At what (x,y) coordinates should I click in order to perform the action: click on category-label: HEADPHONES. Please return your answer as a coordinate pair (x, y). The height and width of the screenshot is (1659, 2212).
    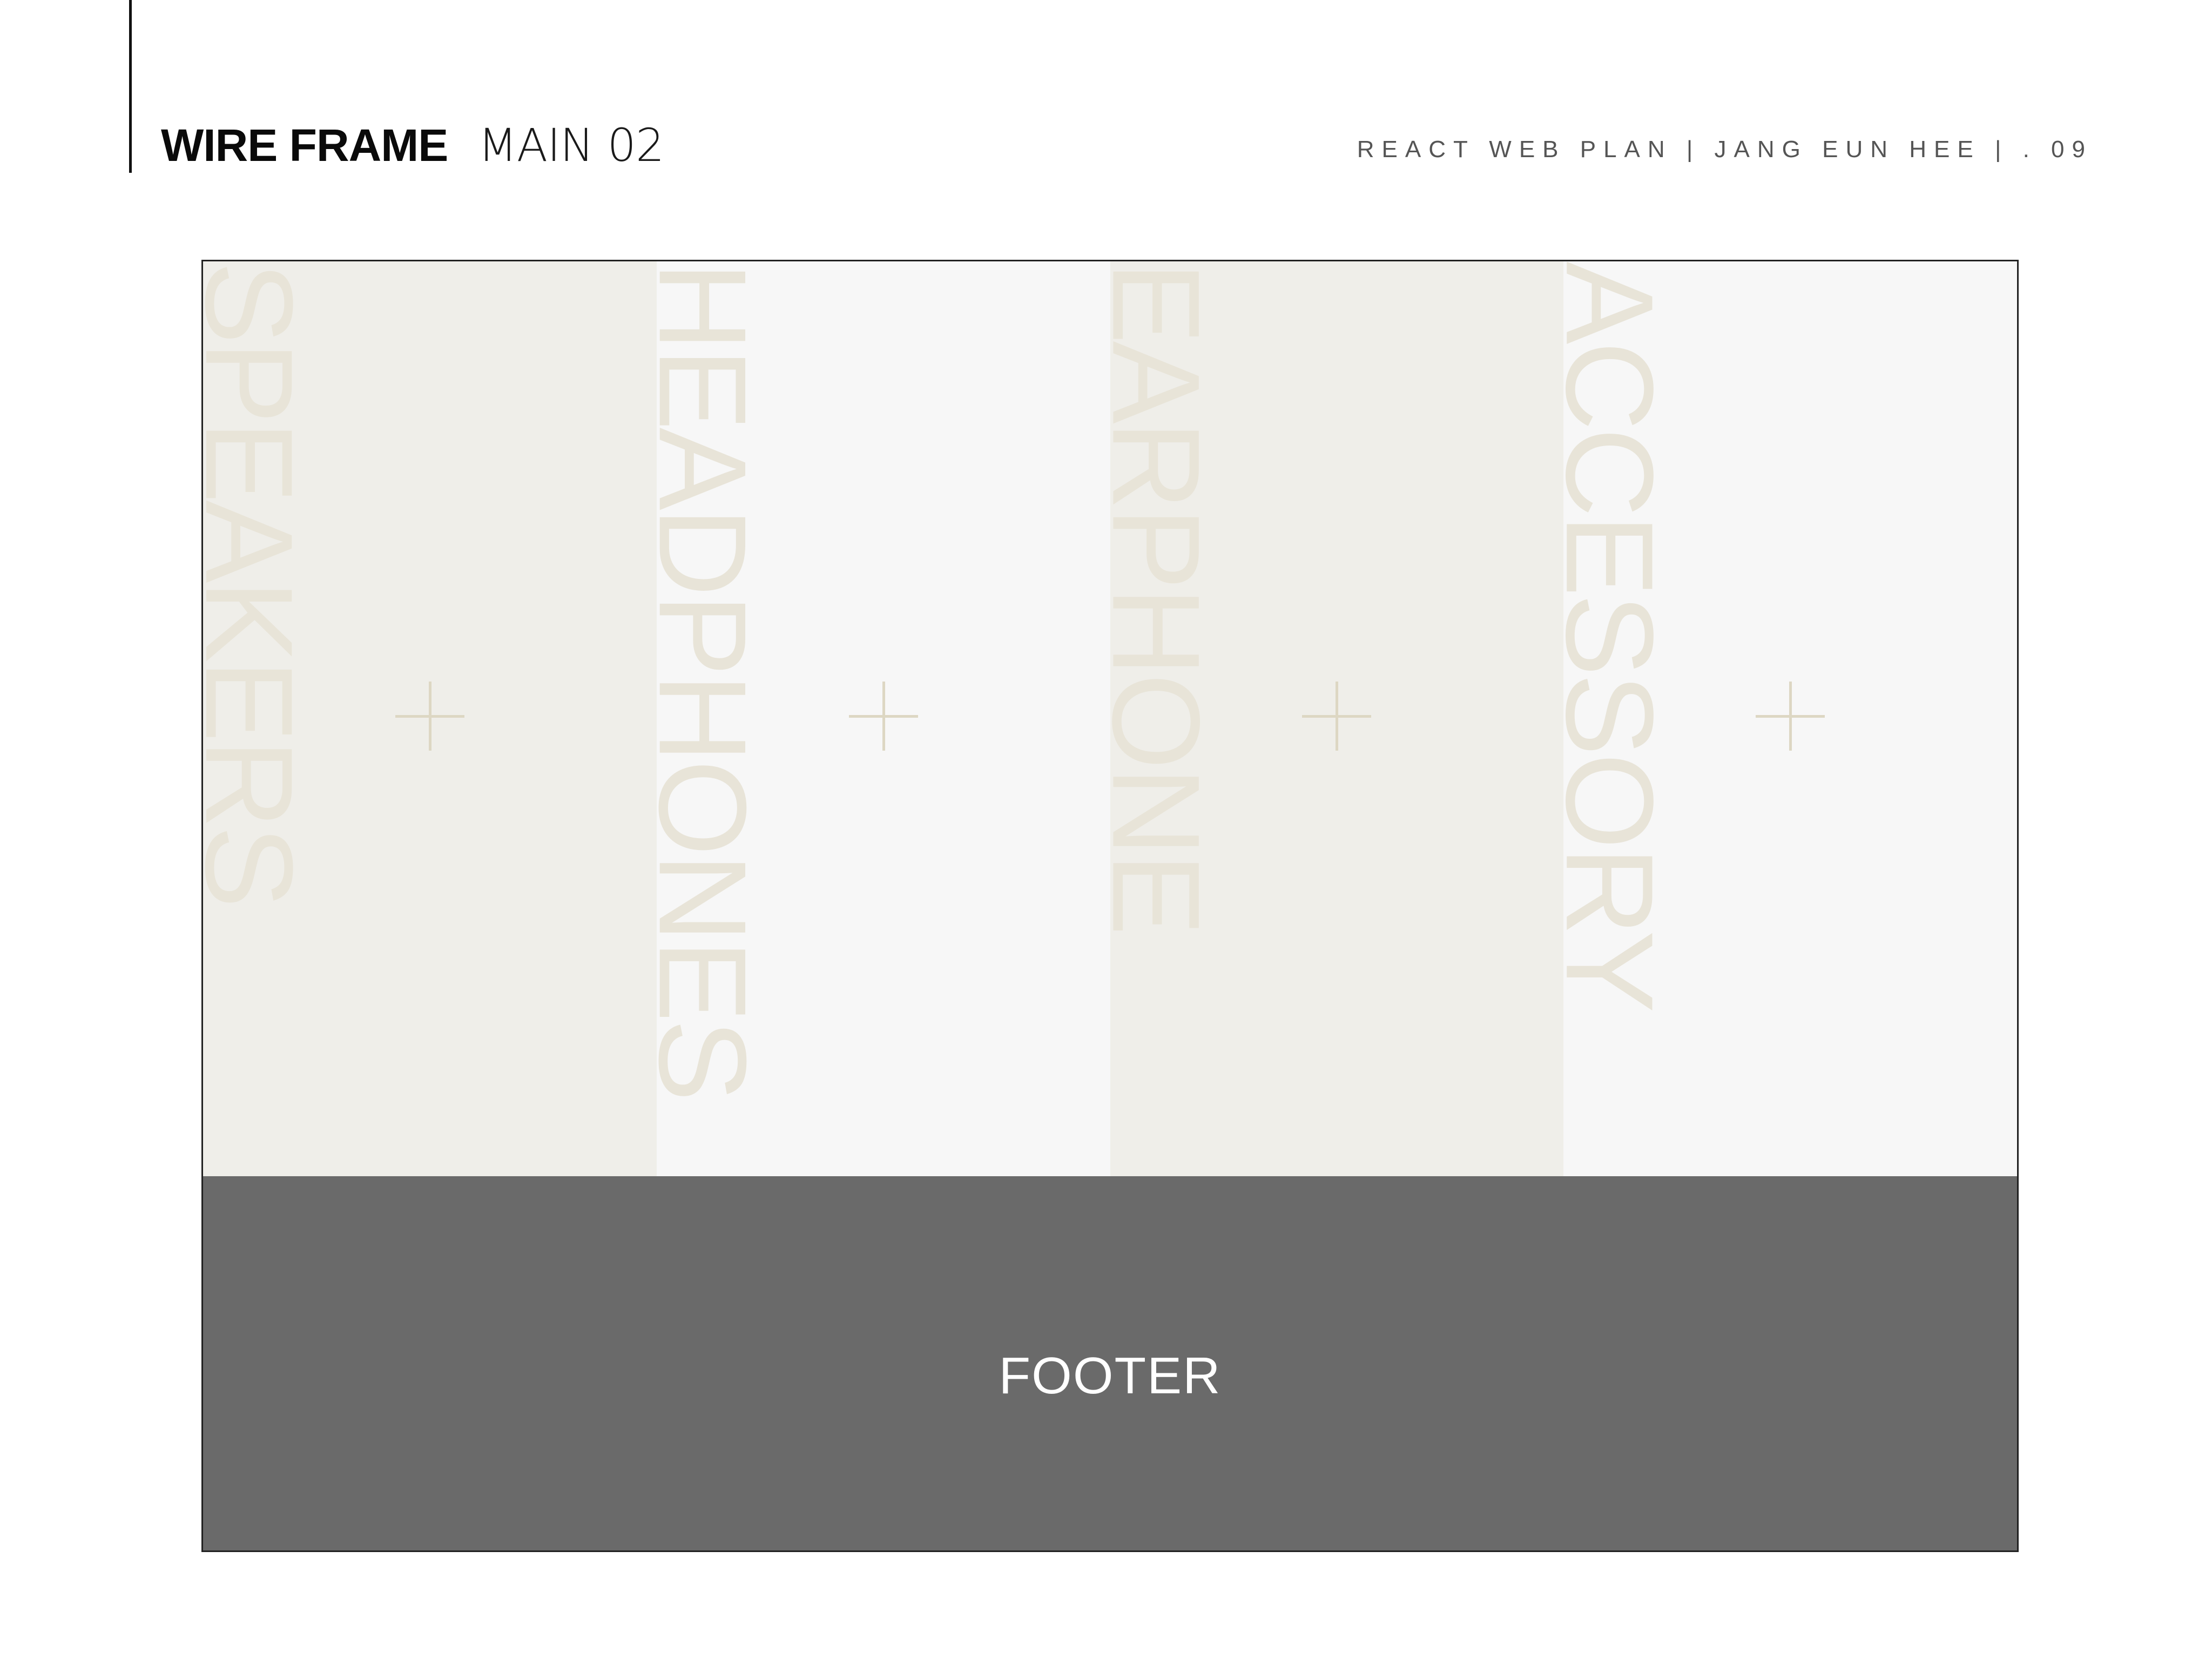
    Looking at the image, I should click on (714, 680).